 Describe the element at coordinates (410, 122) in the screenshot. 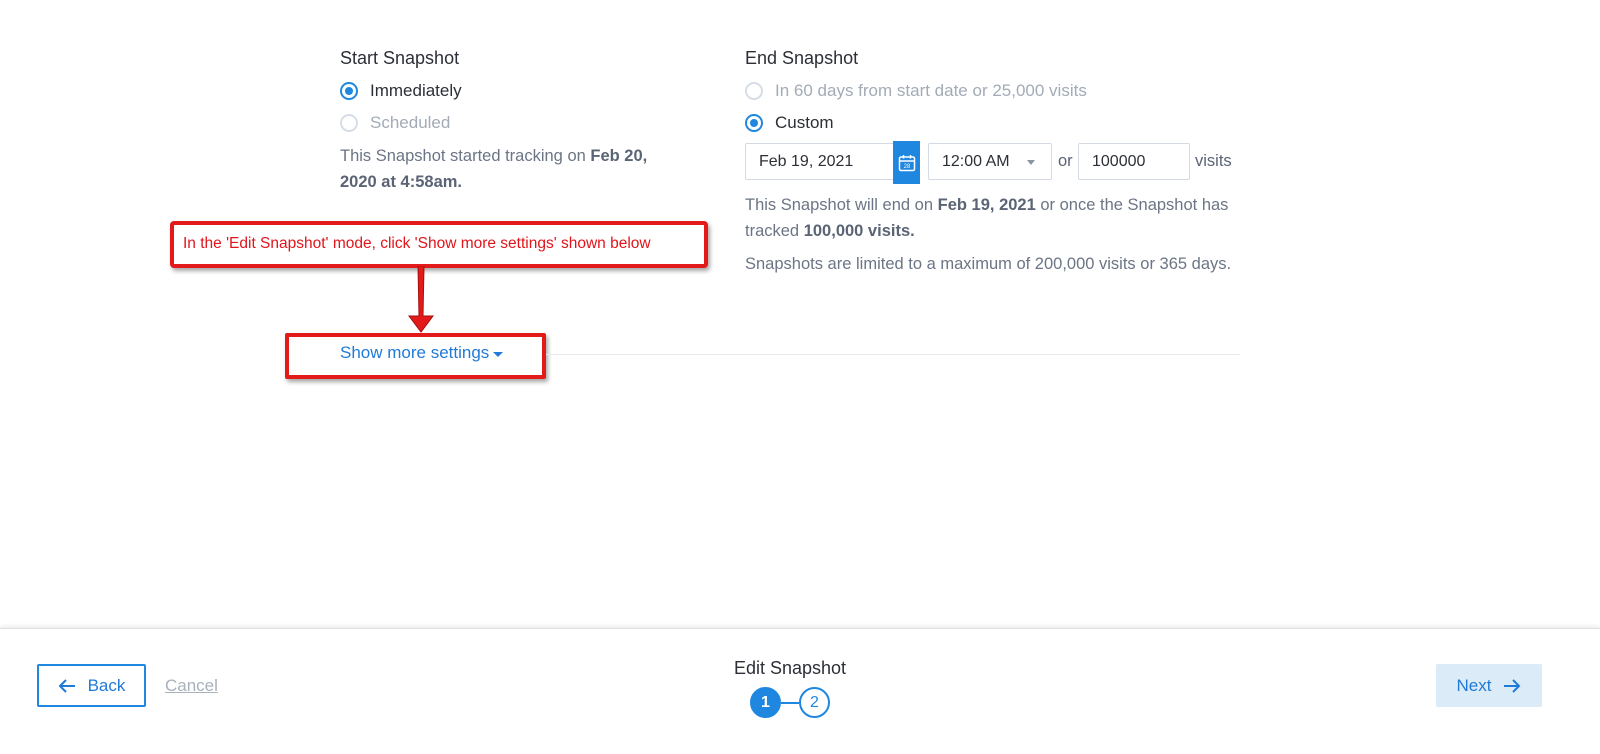

I see `start-scheduled-label: Scheduled` at that location.